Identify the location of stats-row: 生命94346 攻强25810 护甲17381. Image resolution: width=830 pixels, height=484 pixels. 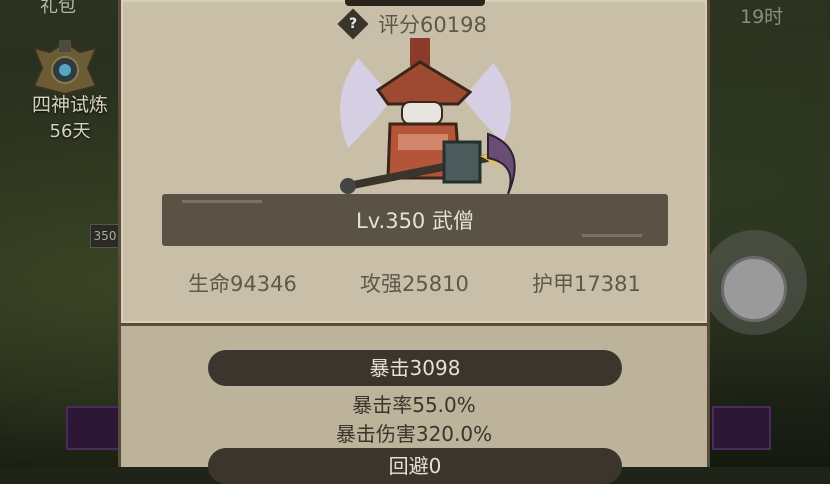
(414, 283).